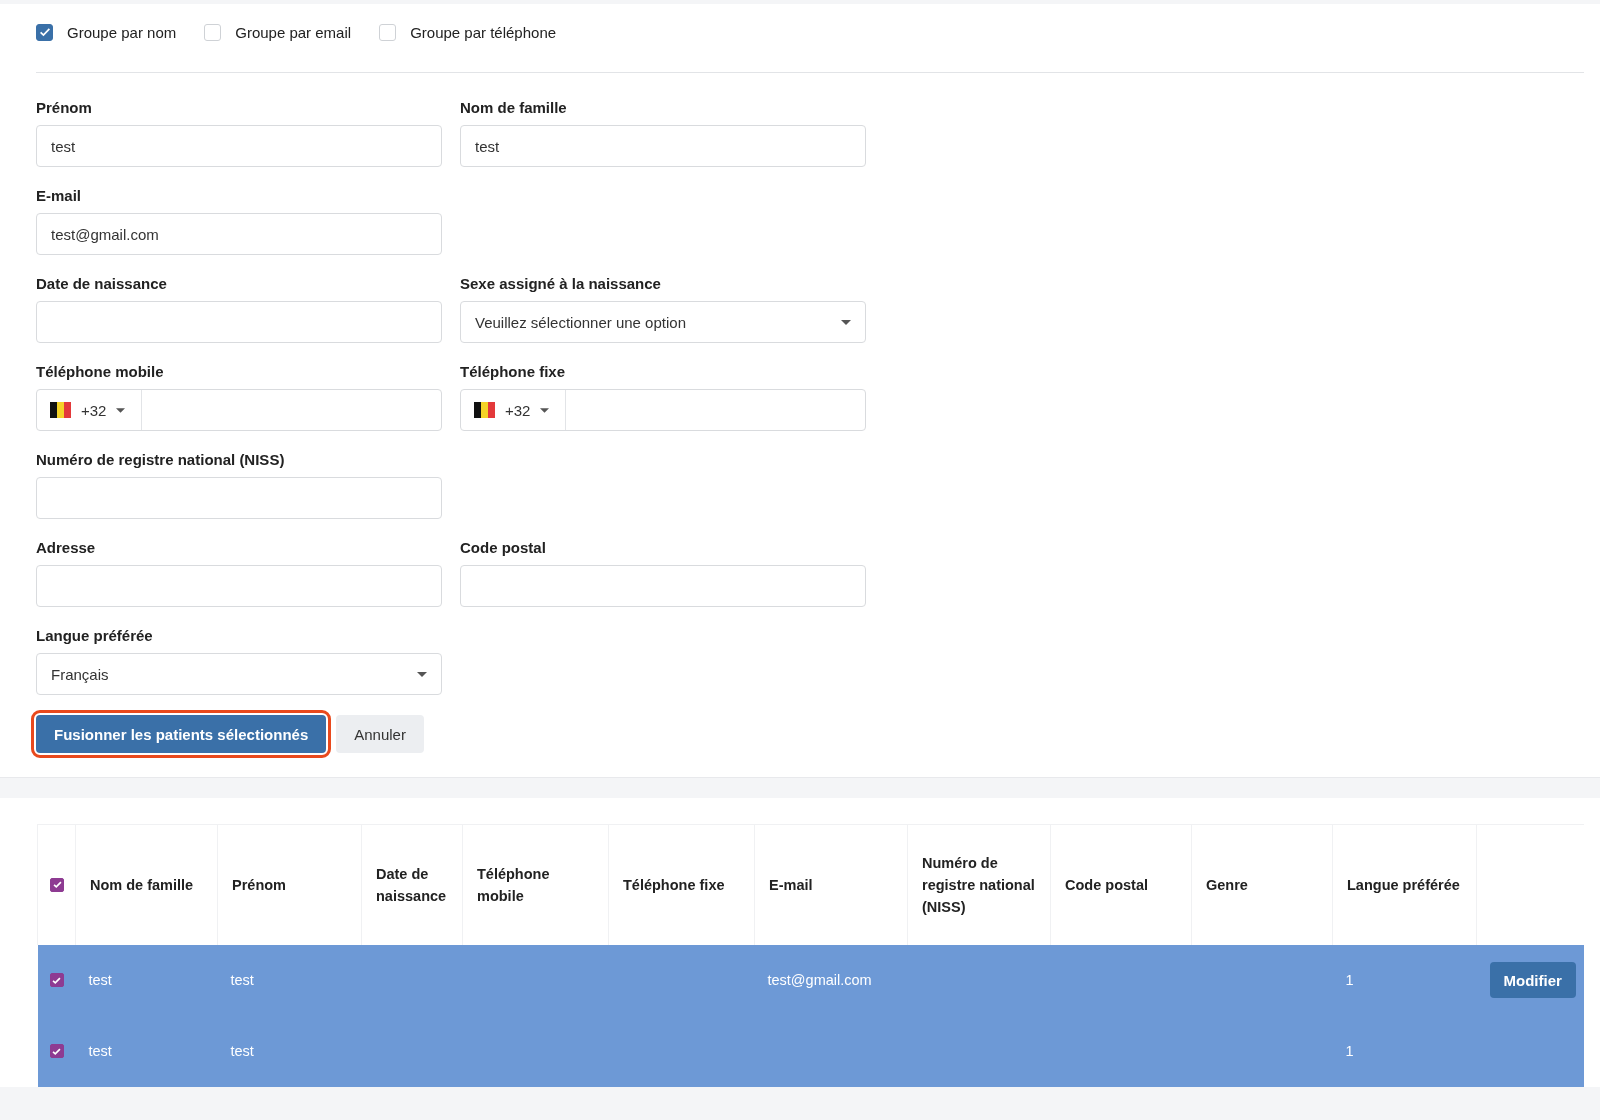 The height and width of the screenshot is (1120, 1600). I want to click on field-label: Prénom, so click(64, 107).